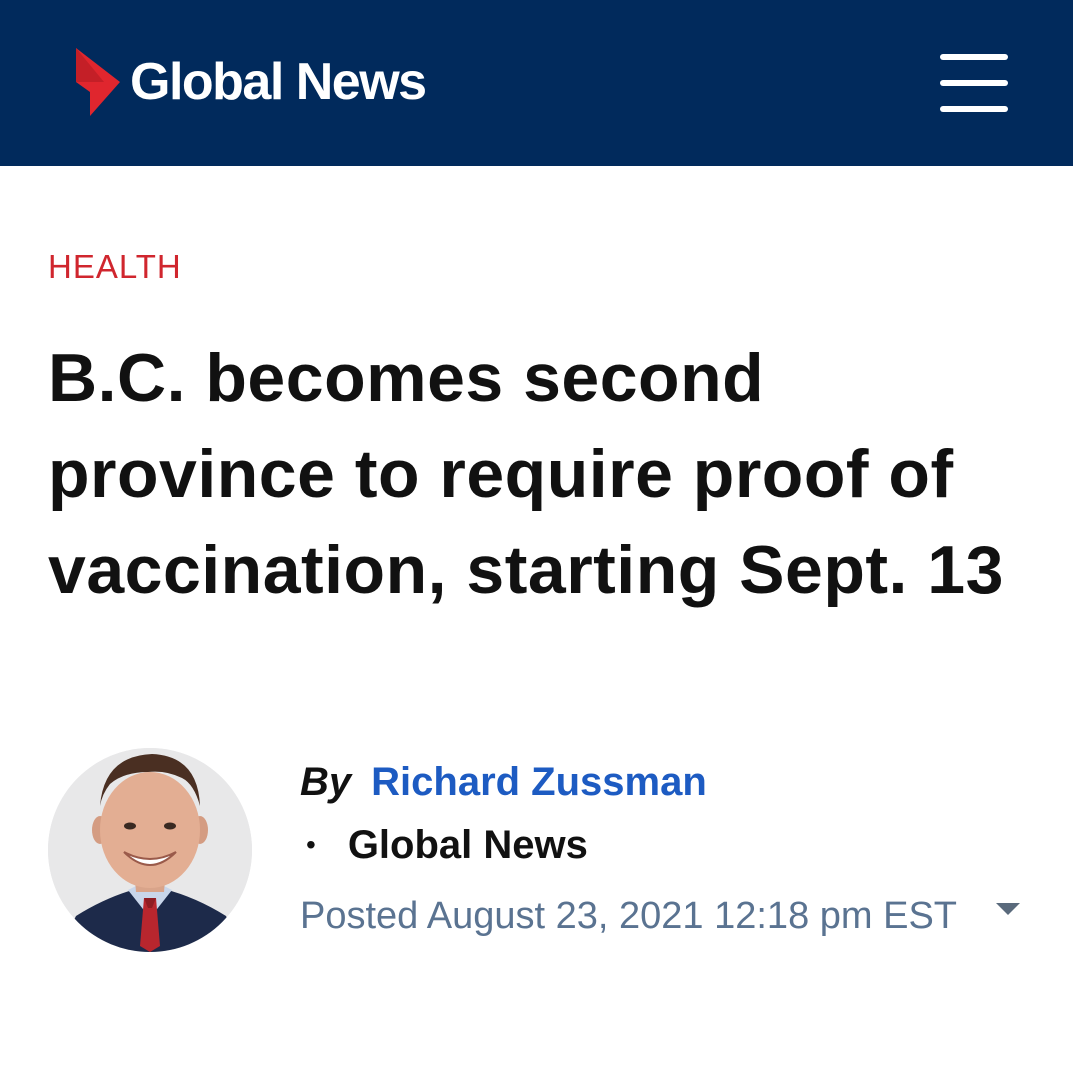  I want to click on author-row: By Richard Zussman, so click(670, 787).